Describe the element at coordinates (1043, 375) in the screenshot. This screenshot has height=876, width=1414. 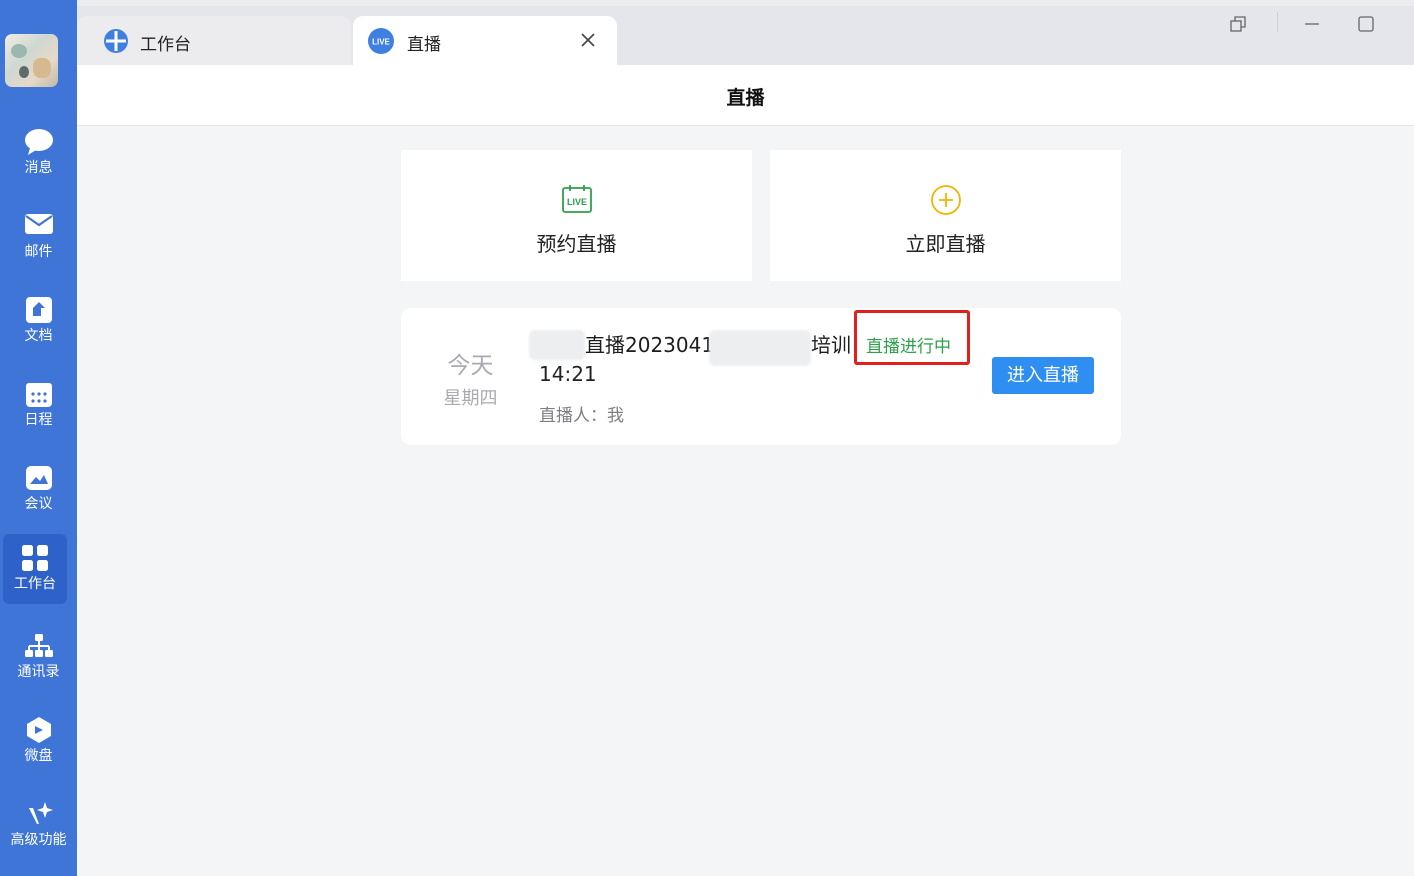
I see `enter-live-button: 进入直播` at that location.